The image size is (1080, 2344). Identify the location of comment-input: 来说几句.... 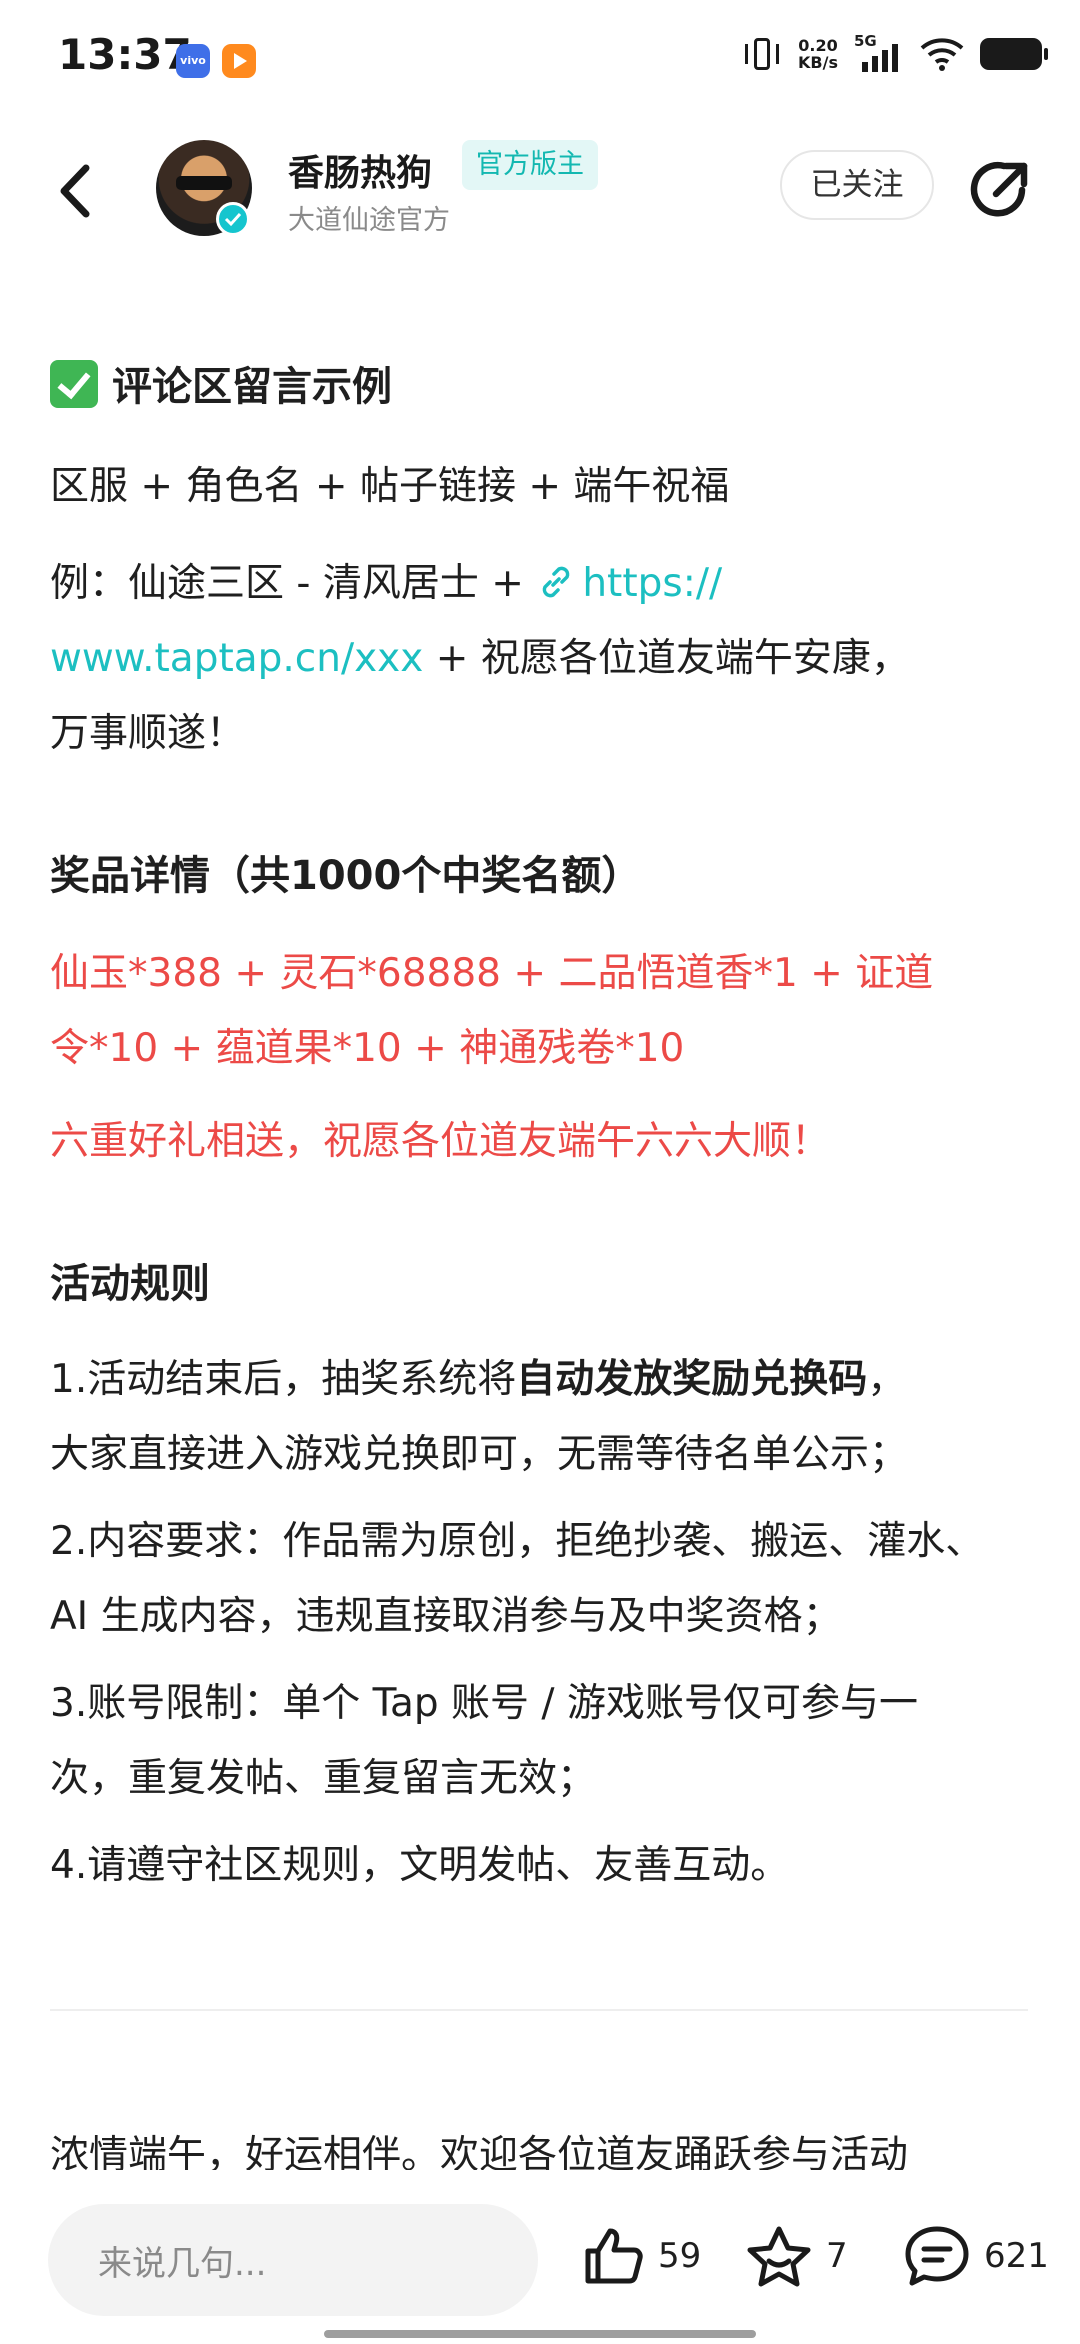
(293, 2260).